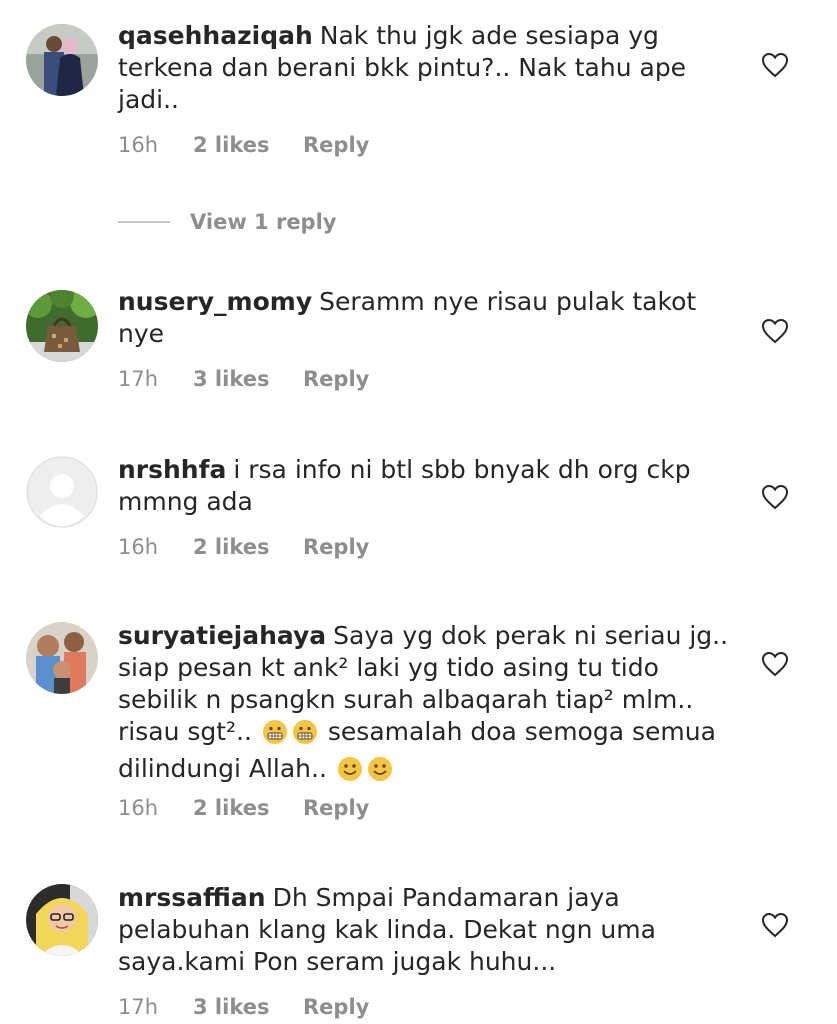 The height and width of the screenshot is (1024, 837). What do you see at coordinates (222, 635) in the screenshot?
I see `comment-username: suryatiejahaya` at bounding box center [222, 635].